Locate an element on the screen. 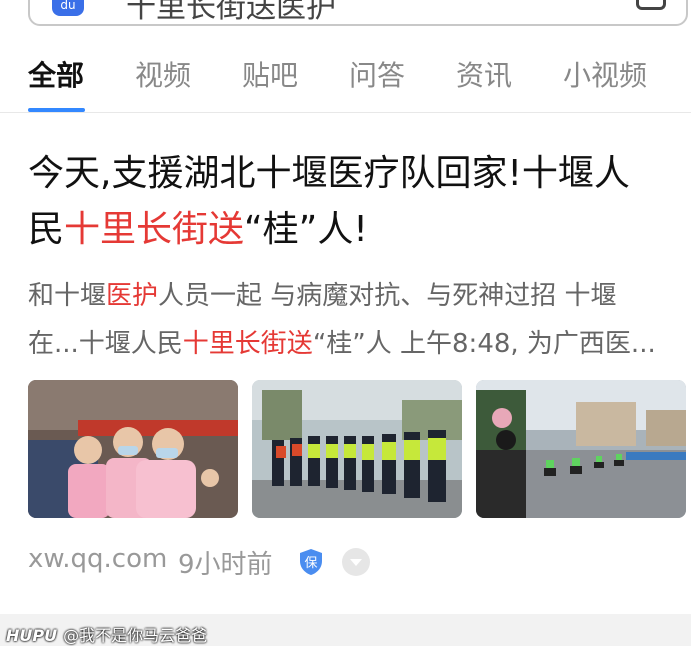 The height and width of the screenshot is (646, 691). baidu-logo-icon: du is located at coordinates (68, 8).